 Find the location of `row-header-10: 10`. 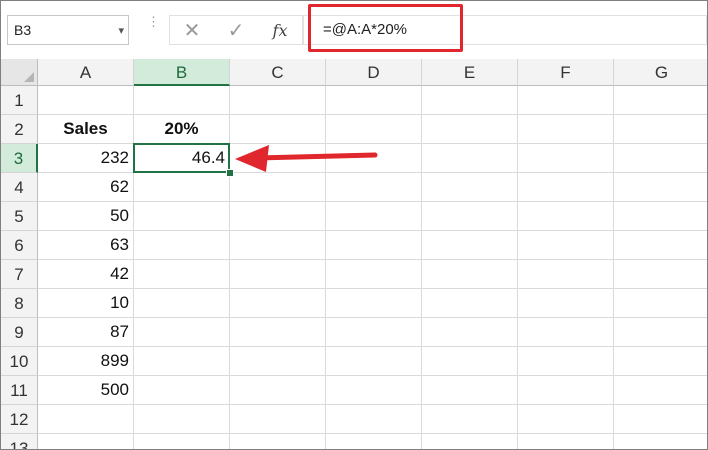

row-header-10: 10 is located at coordinates (19, 361).